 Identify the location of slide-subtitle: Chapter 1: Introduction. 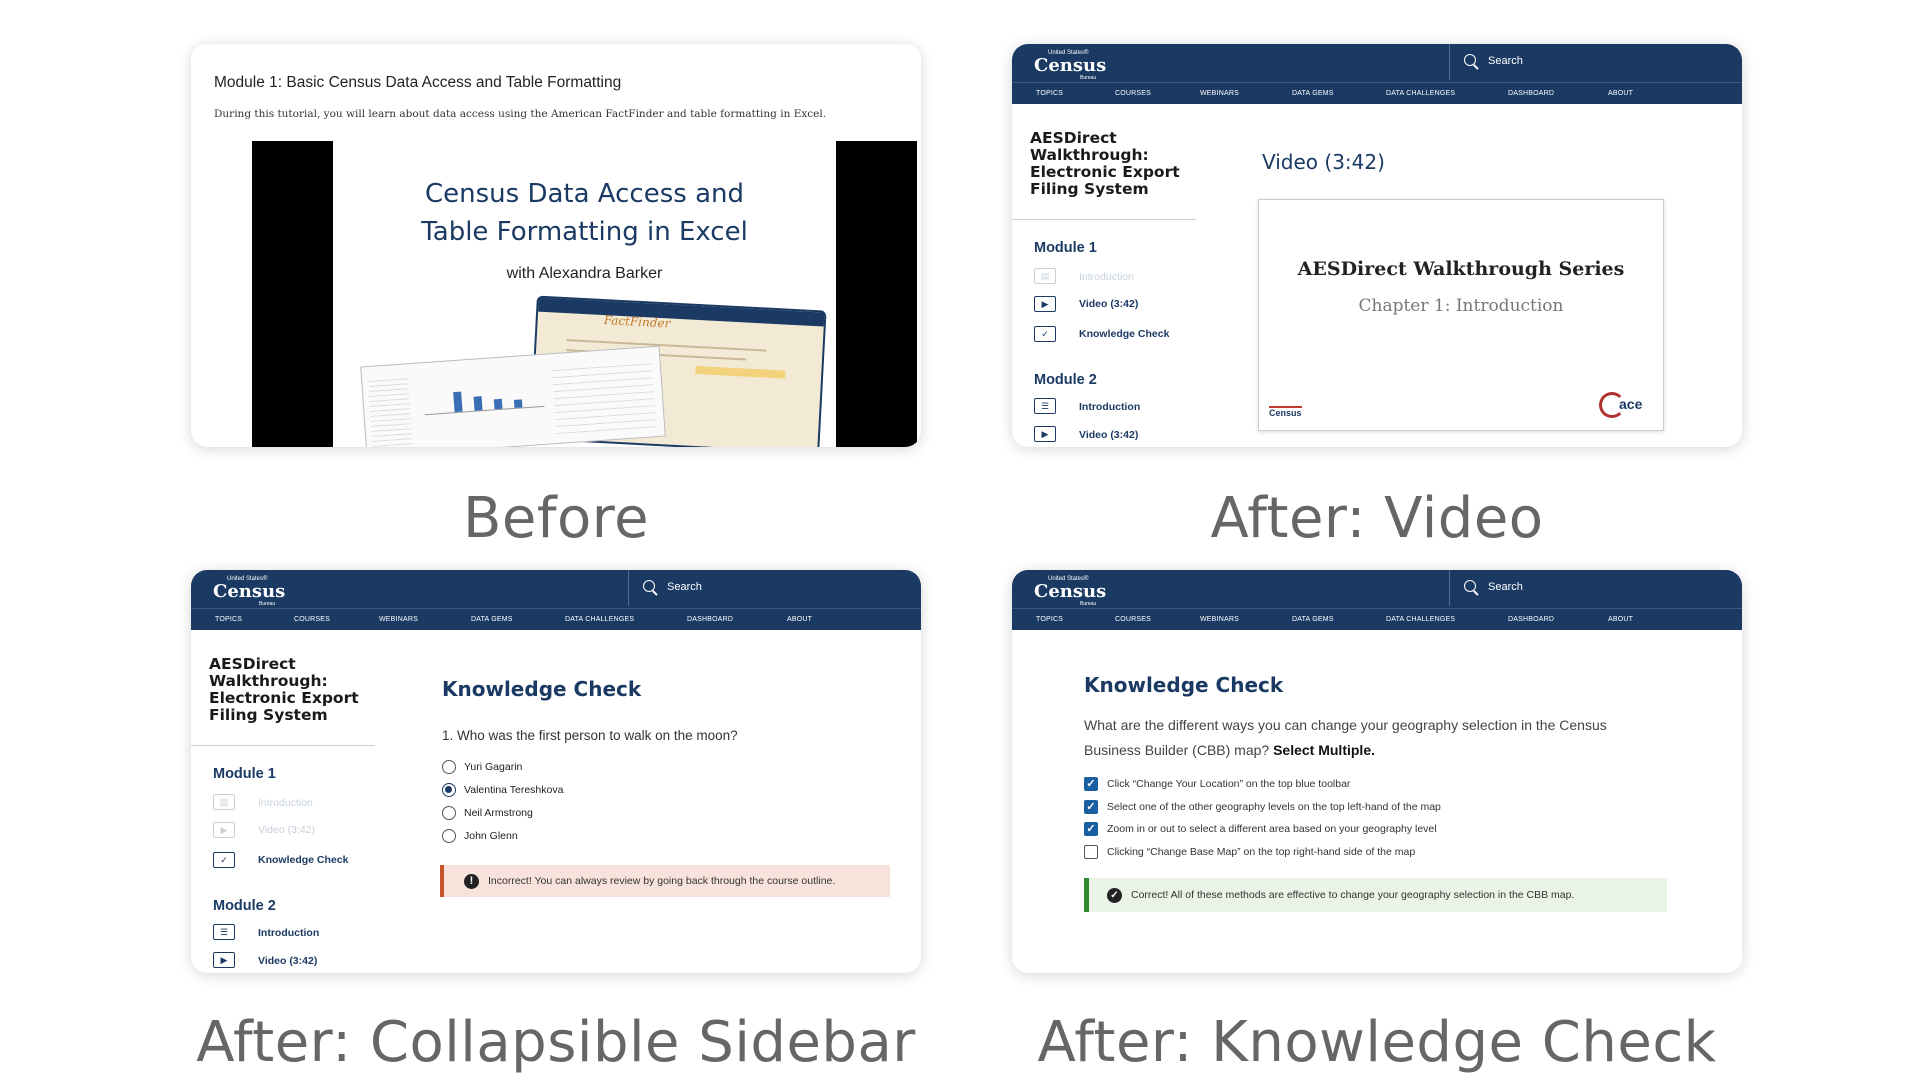
(1461, 306).